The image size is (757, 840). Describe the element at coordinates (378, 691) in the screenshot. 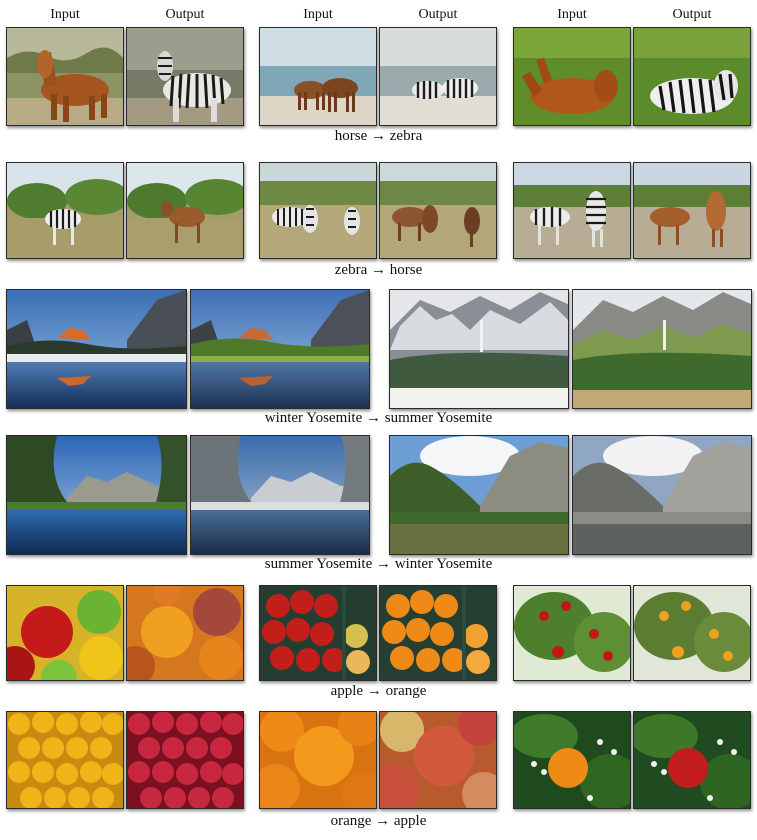

I see `caption-apple-to-orange: apple → orange` at that location.